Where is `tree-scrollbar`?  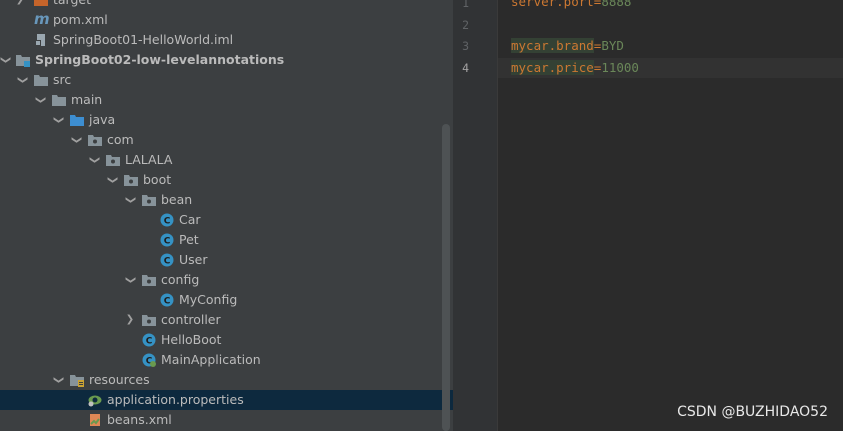
tree-scrollbar is located at coordinates (446, 277).